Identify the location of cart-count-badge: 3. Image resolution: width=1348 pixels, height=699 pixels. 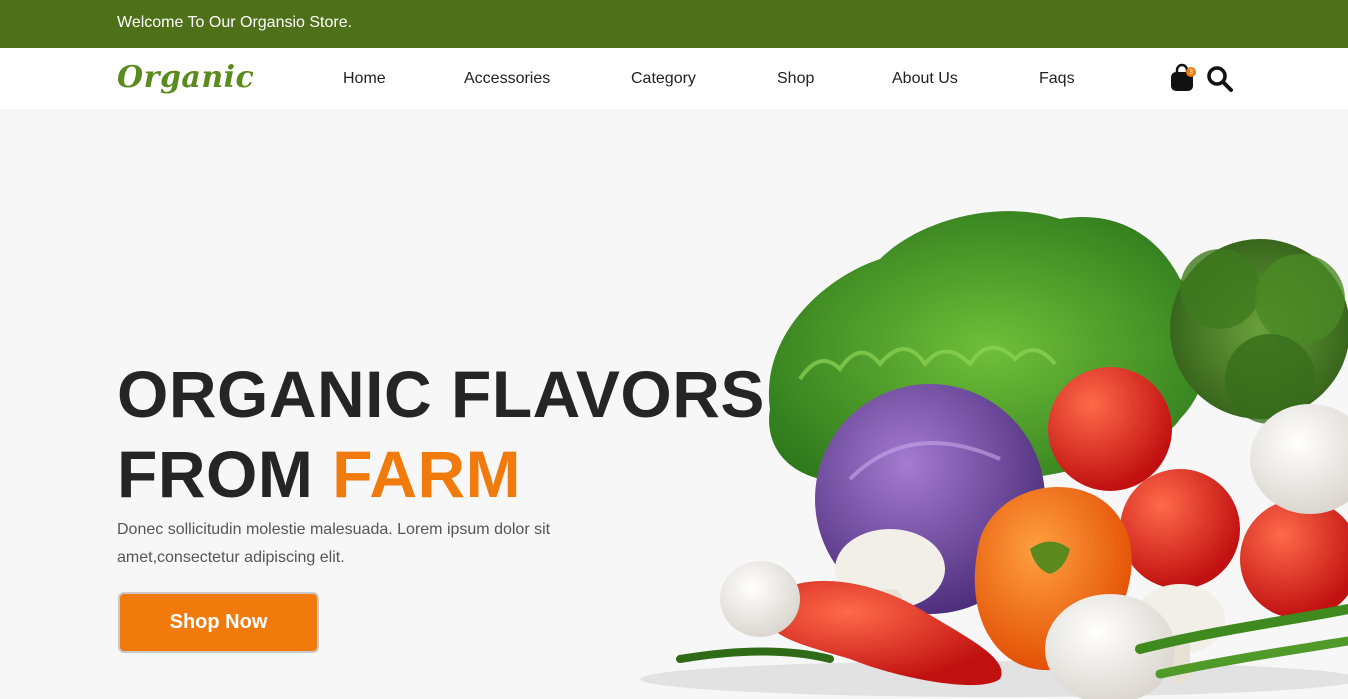
(1191, 72).